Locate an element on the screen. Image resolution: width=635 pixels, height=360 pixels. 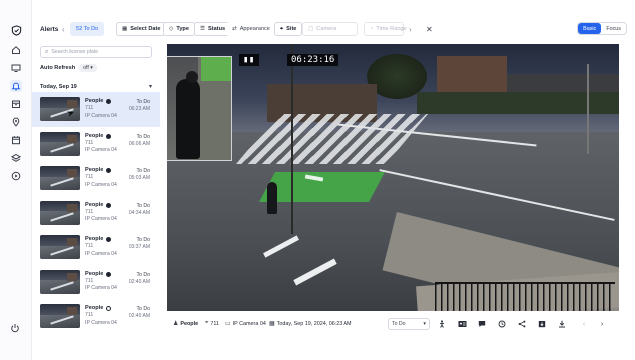
appearance-icon: ⇄ is located at coordinates (234, 29).